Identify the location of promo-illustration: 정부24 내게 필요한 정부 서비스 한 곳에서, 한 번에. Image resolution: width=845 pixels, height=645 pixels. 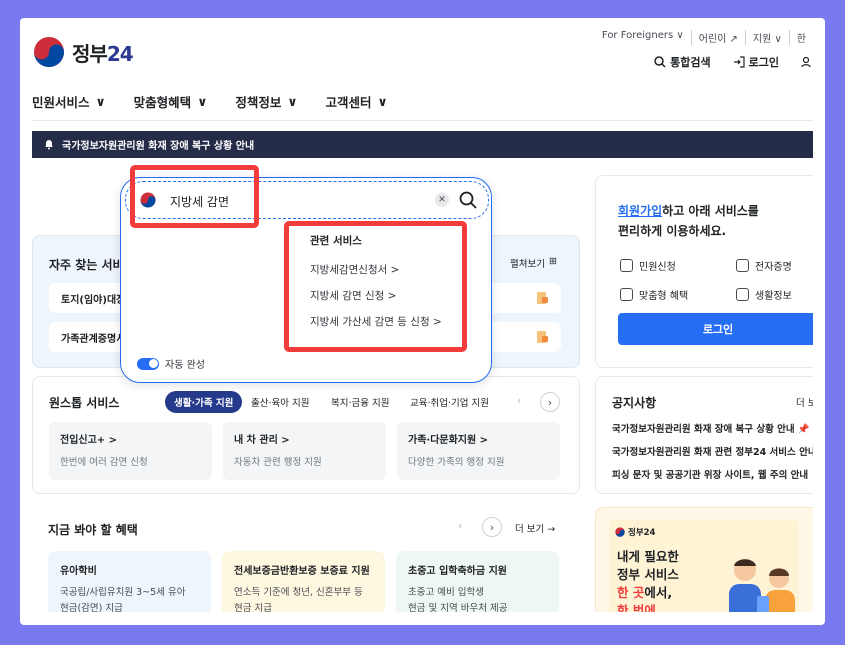
(704, 566).